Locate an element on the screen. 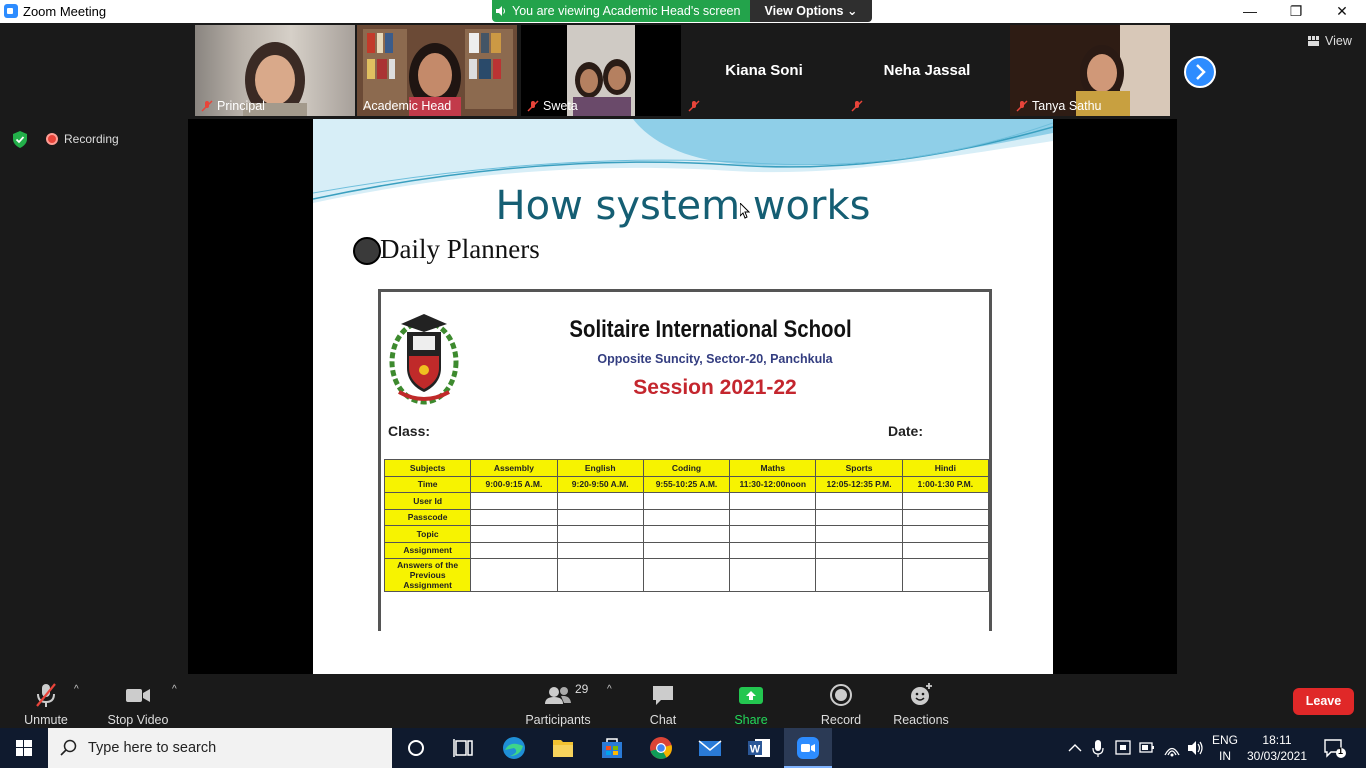  chrome-browser-icon is located at coordinates (661, 748).